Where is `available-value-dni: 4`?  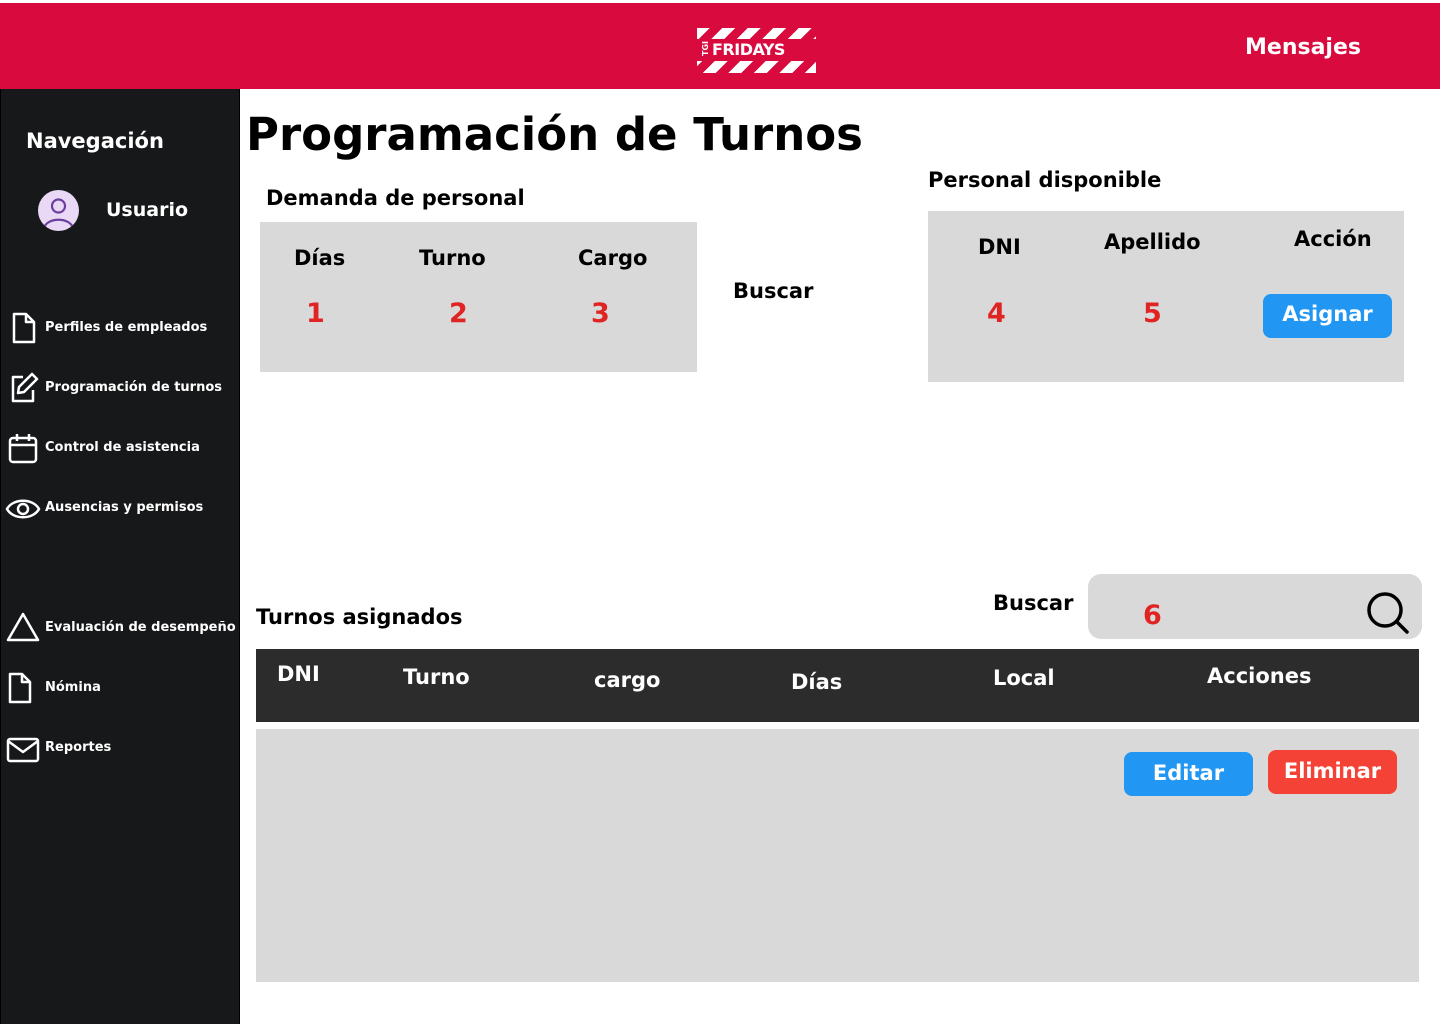
available-value-dni: 4 is located at coordinates (996, 313).